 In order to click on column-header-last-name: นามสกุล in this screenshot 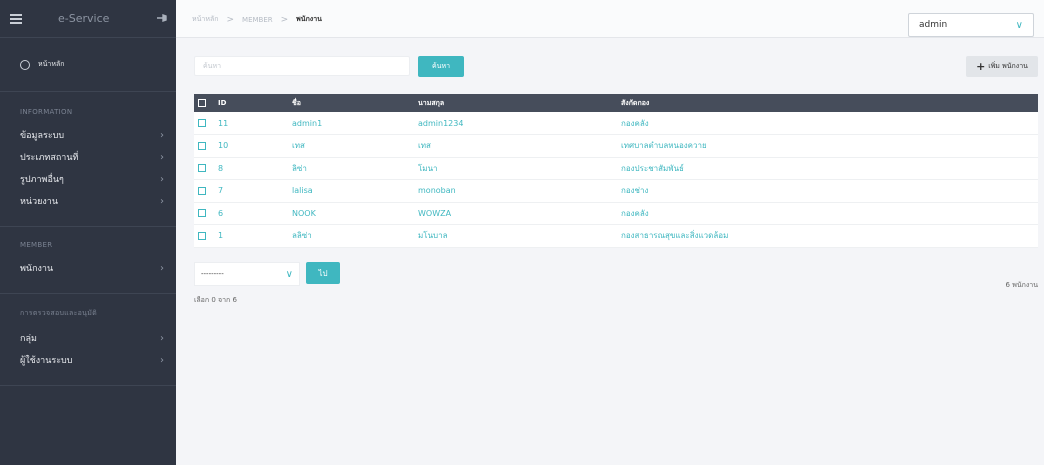, I will do `click(519, 103)`.